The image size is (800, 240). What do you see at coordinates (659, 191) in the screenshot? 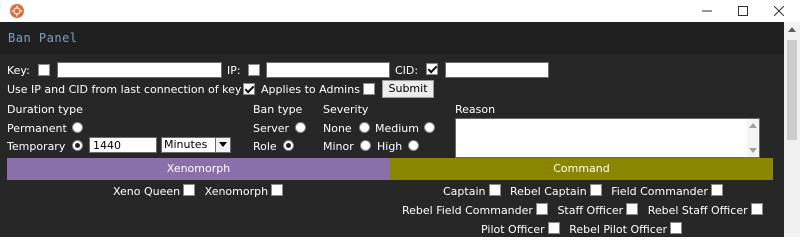
I see `role-option-label: Field Commander` at bounding box center [659, 191].